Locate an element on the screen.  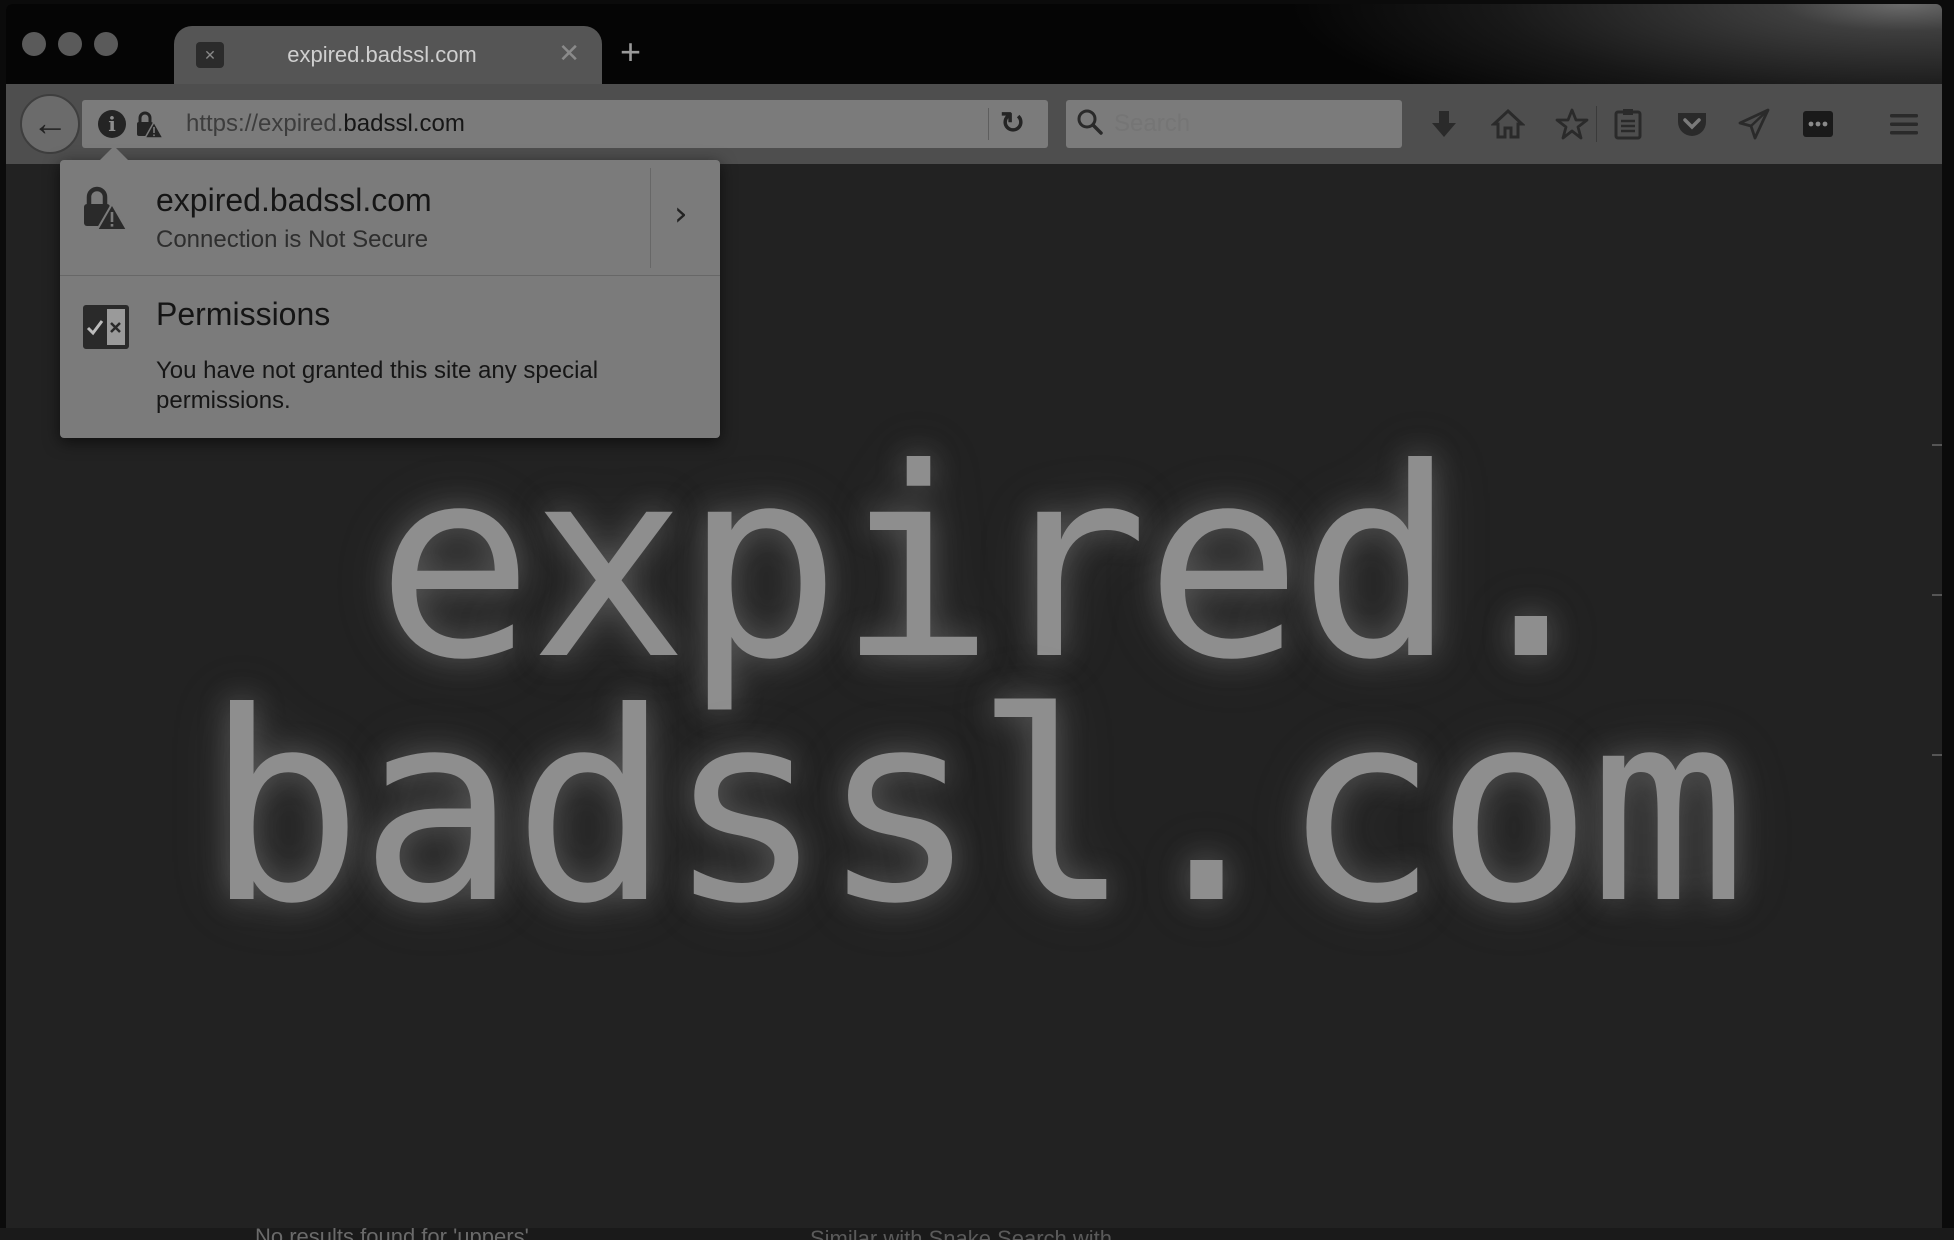
tab-title: expired.badssl.com is located at coordinates (382, 54).